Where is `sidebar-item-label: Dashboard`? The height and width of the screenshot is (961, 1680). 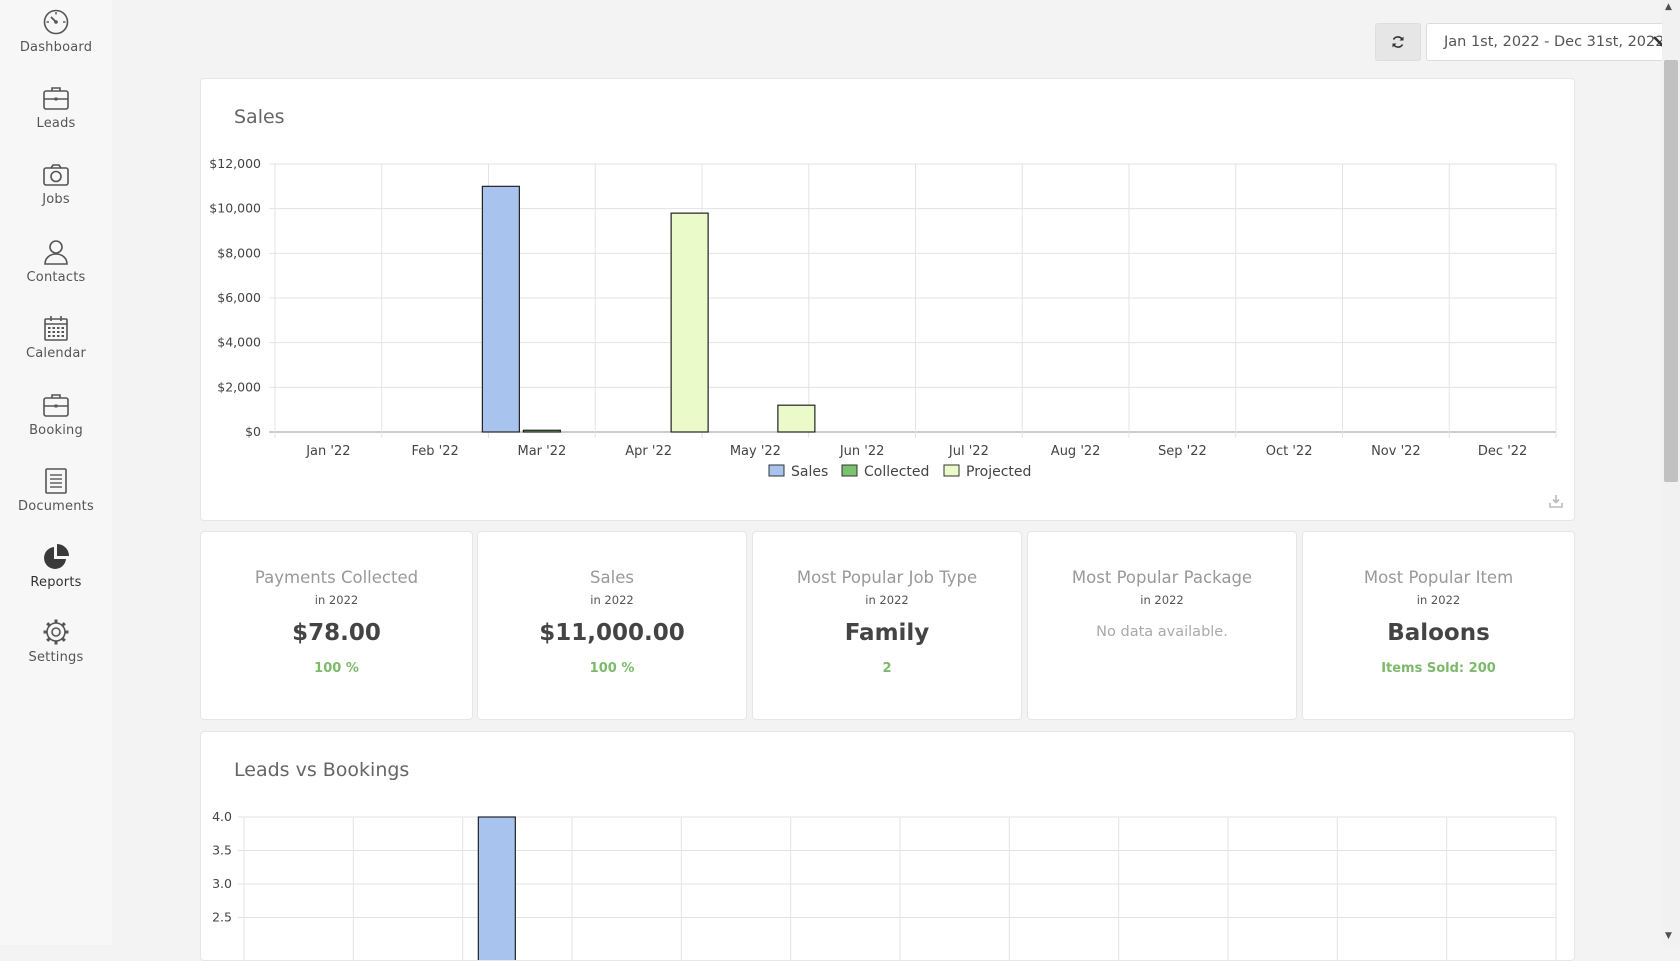 sidebar-item-label: Dashboard is located at coordinates (56, 47).